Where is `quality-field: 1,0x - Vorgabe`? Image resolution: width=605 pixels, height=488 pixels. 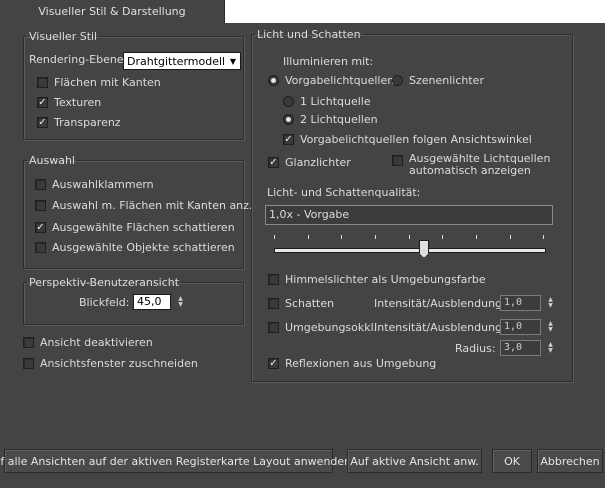
quality-field: 1,0x - Vorgabe is located at coordinates (409, 215).